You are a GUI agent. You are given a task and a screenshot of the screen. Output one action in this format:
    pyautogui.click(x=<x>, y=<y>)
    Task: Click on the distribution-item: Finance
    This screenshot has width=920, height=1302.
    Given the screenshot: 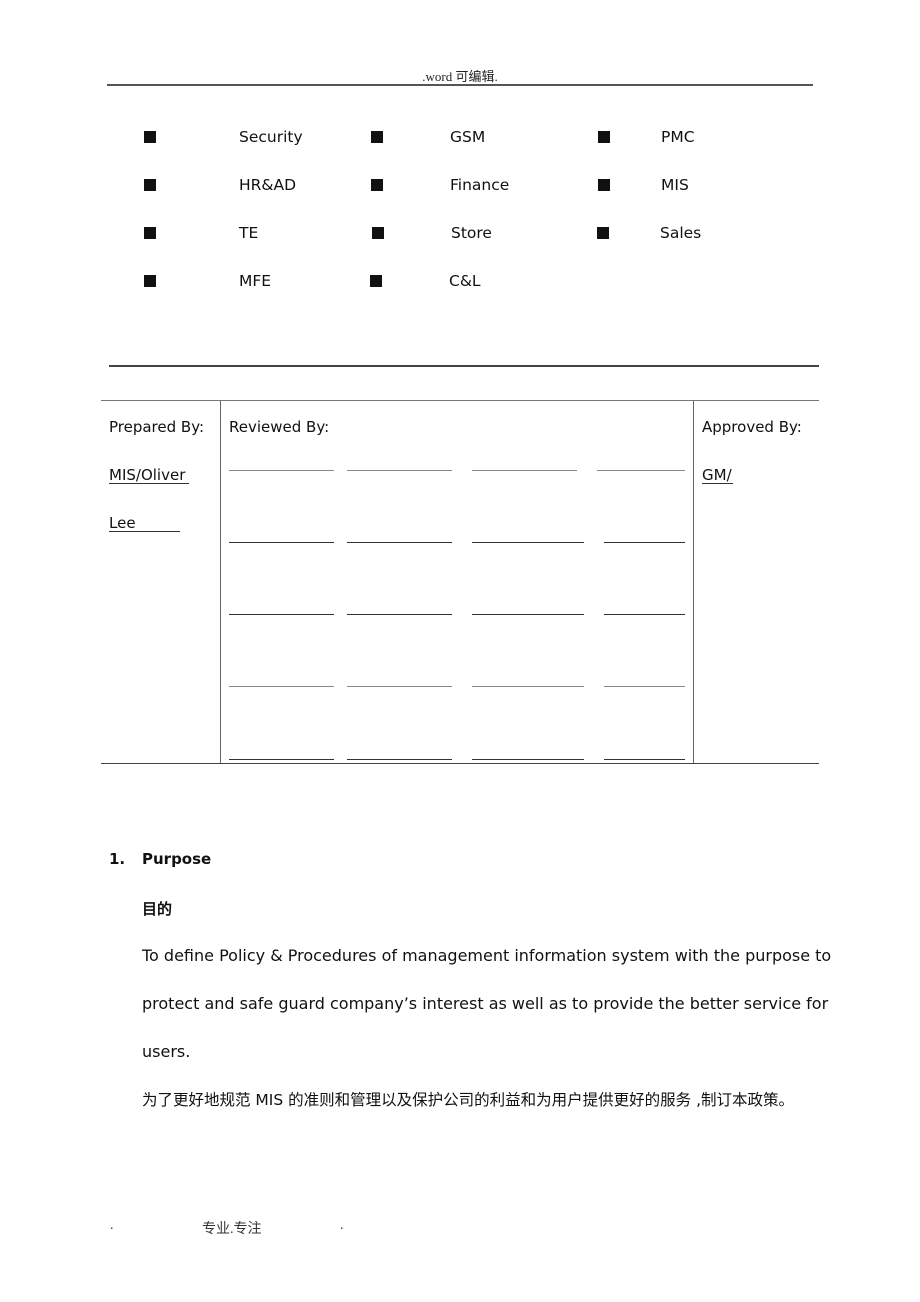 What is the action you would take?
    pyautogui.click(x=480, y=185)
    